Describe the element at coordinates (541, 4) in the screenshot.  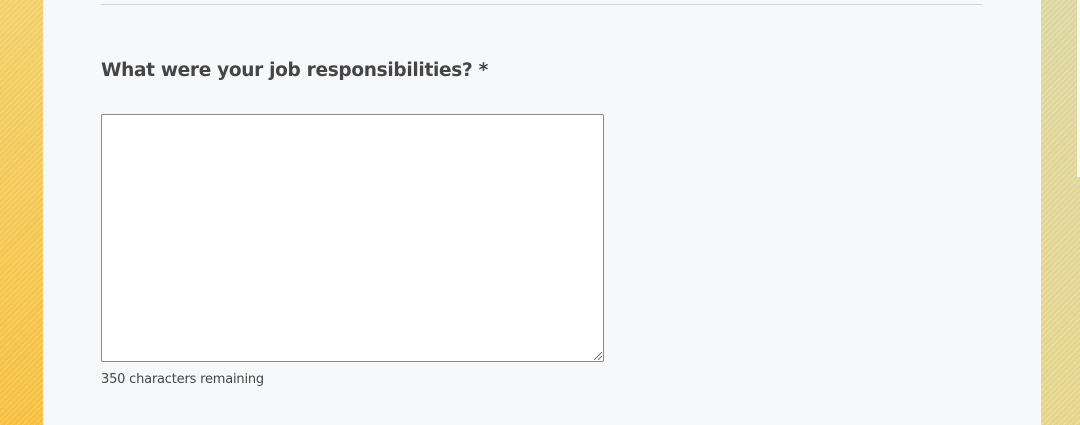
I see `section-divider` at that location.